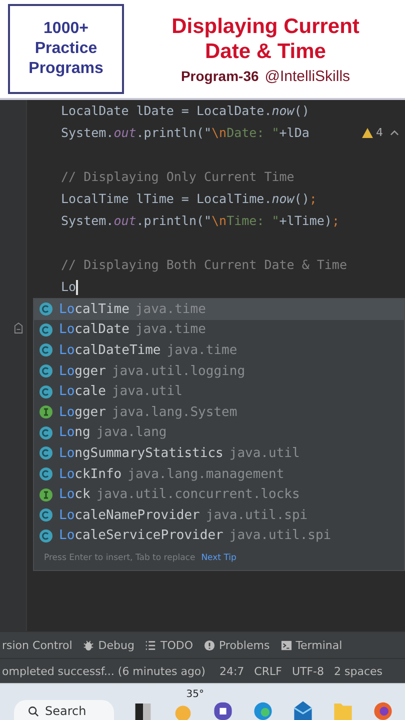 Image resolution: width=405 pixels, height=720 pixels. Describe the element at coordinates (219, 515) in the screenshot. I see `completion-item: LocaleNameProvider java.util.spi` at that location.